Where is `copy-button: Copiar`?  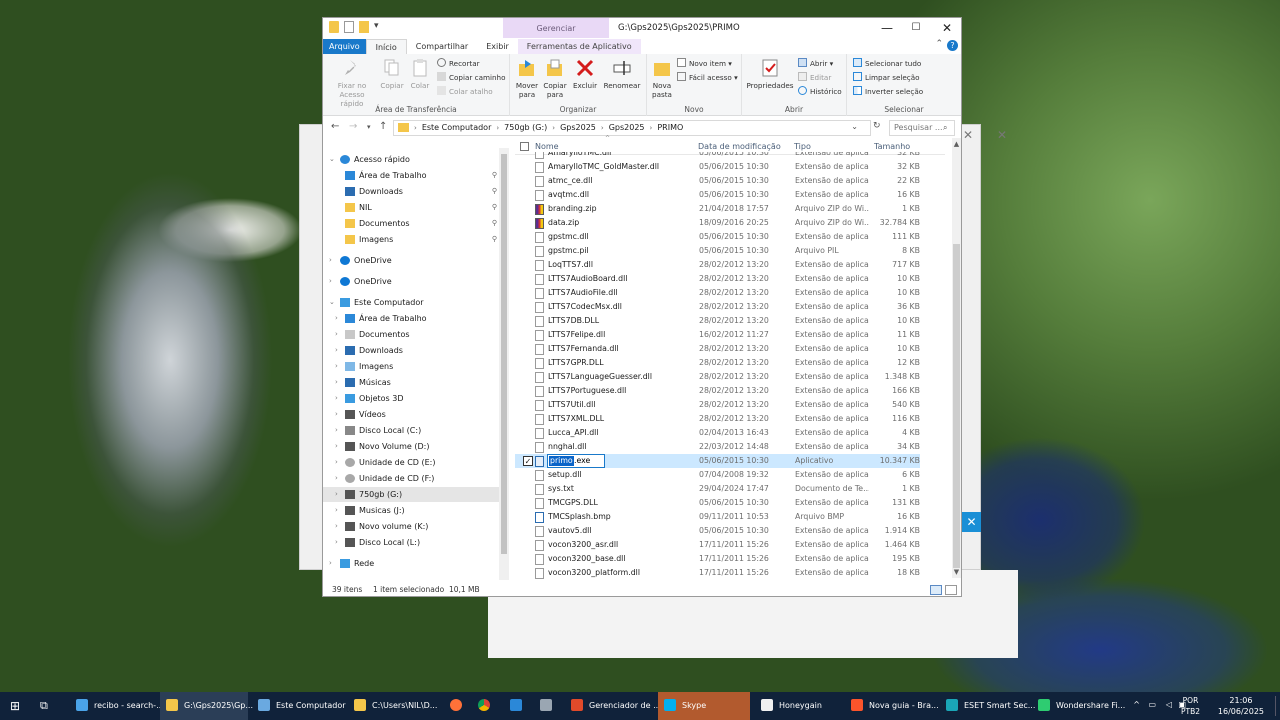 copy-button: Copiar is located at coordinates (392, 74).